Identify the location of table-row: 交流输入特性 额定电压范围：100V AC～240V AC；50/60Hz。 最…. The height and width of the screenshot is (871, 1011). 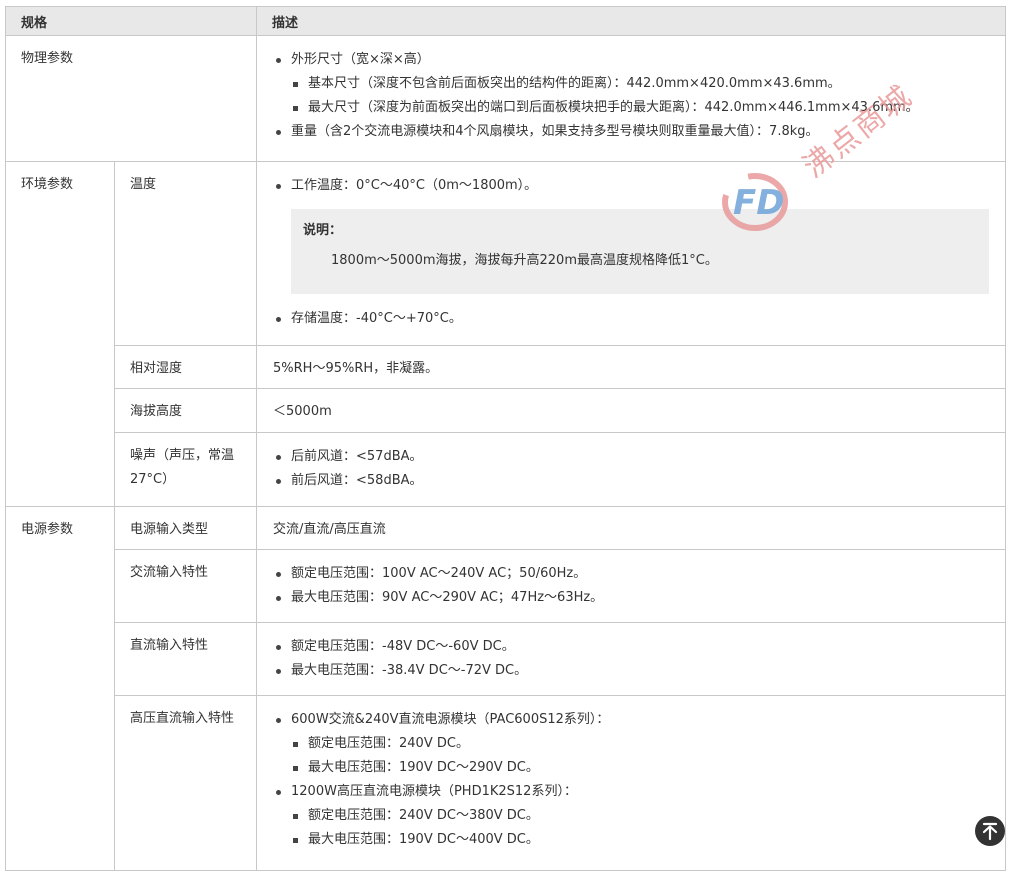
(506, 586).